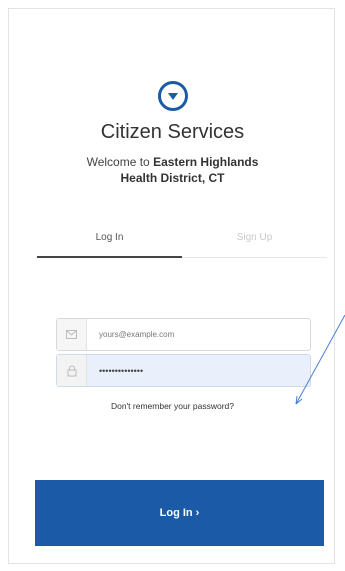 This screenshot has width=345, height=571. I want to click on welcome-prefix: Welcome to, so click(118, 162).